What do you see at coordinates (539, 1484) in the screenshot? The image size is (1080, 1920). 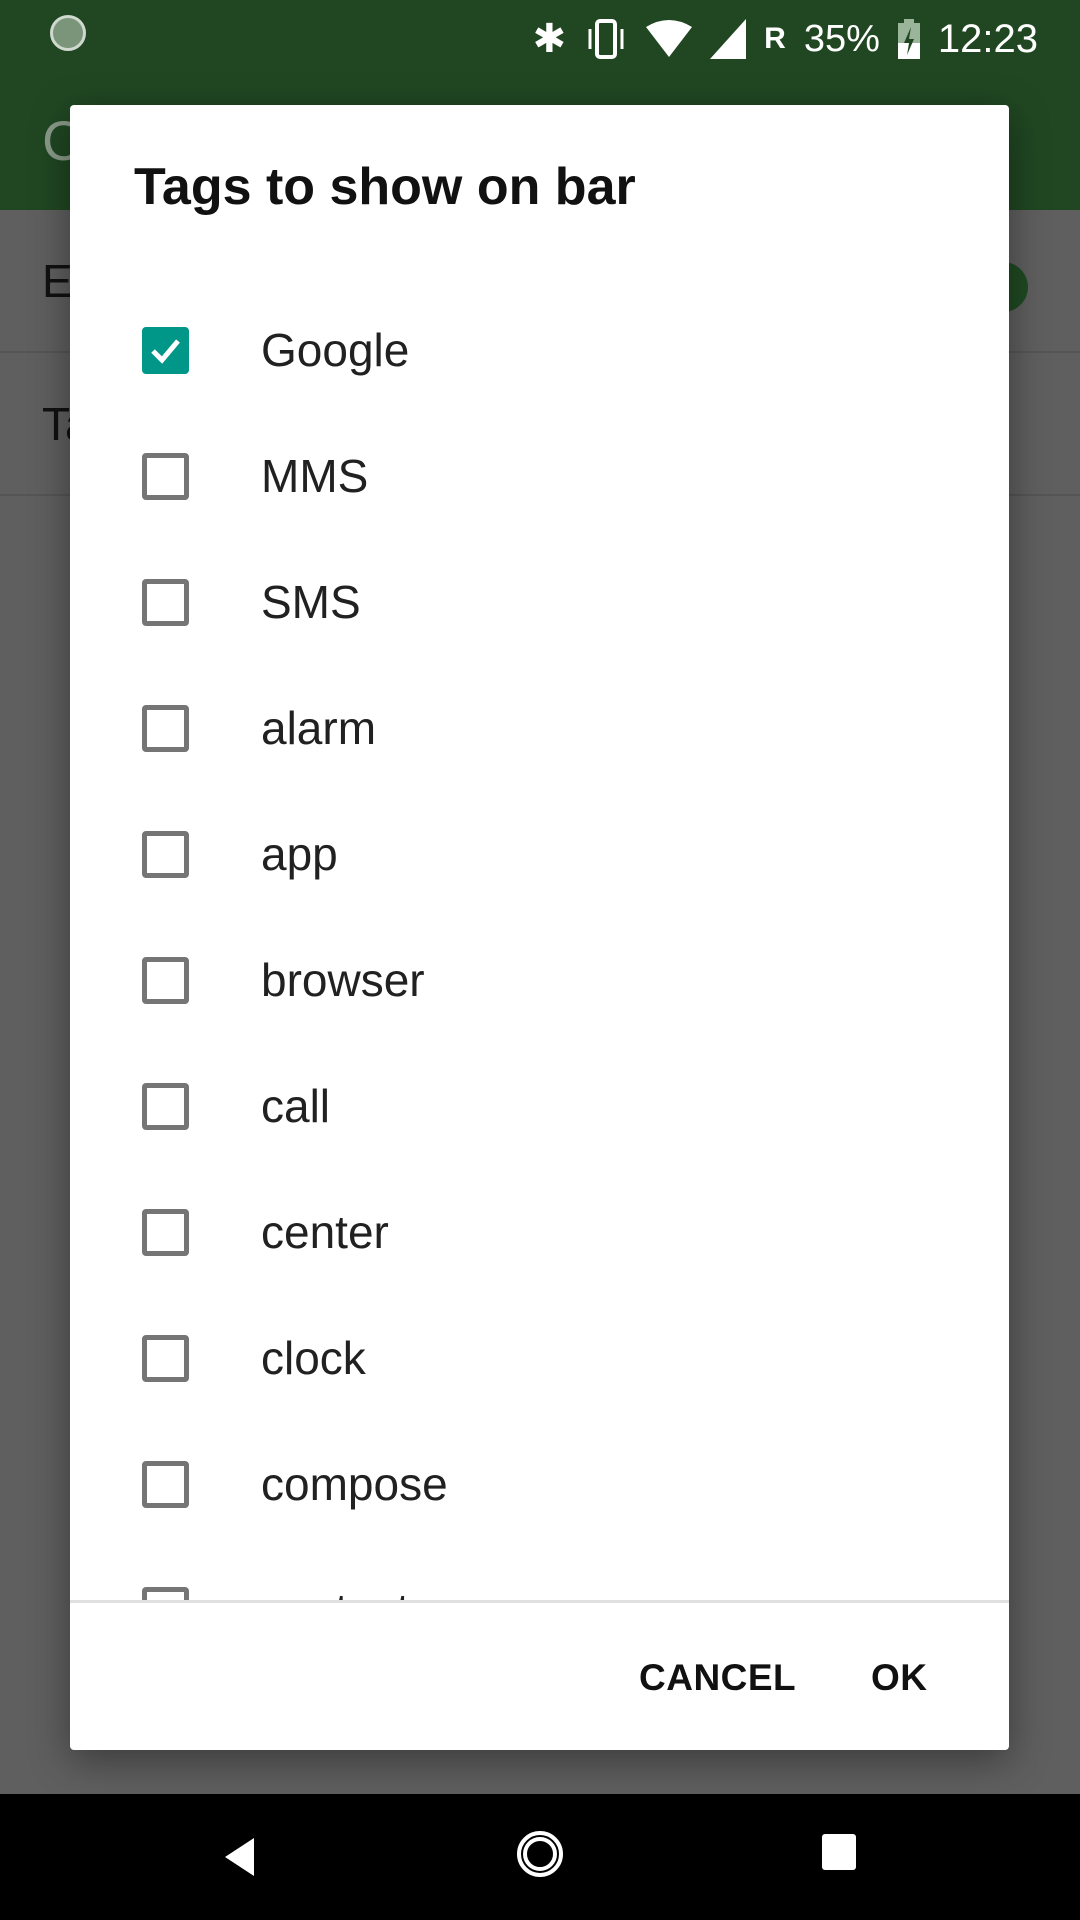 I see `tag-item: compose` at bounding box center [539, 1484].